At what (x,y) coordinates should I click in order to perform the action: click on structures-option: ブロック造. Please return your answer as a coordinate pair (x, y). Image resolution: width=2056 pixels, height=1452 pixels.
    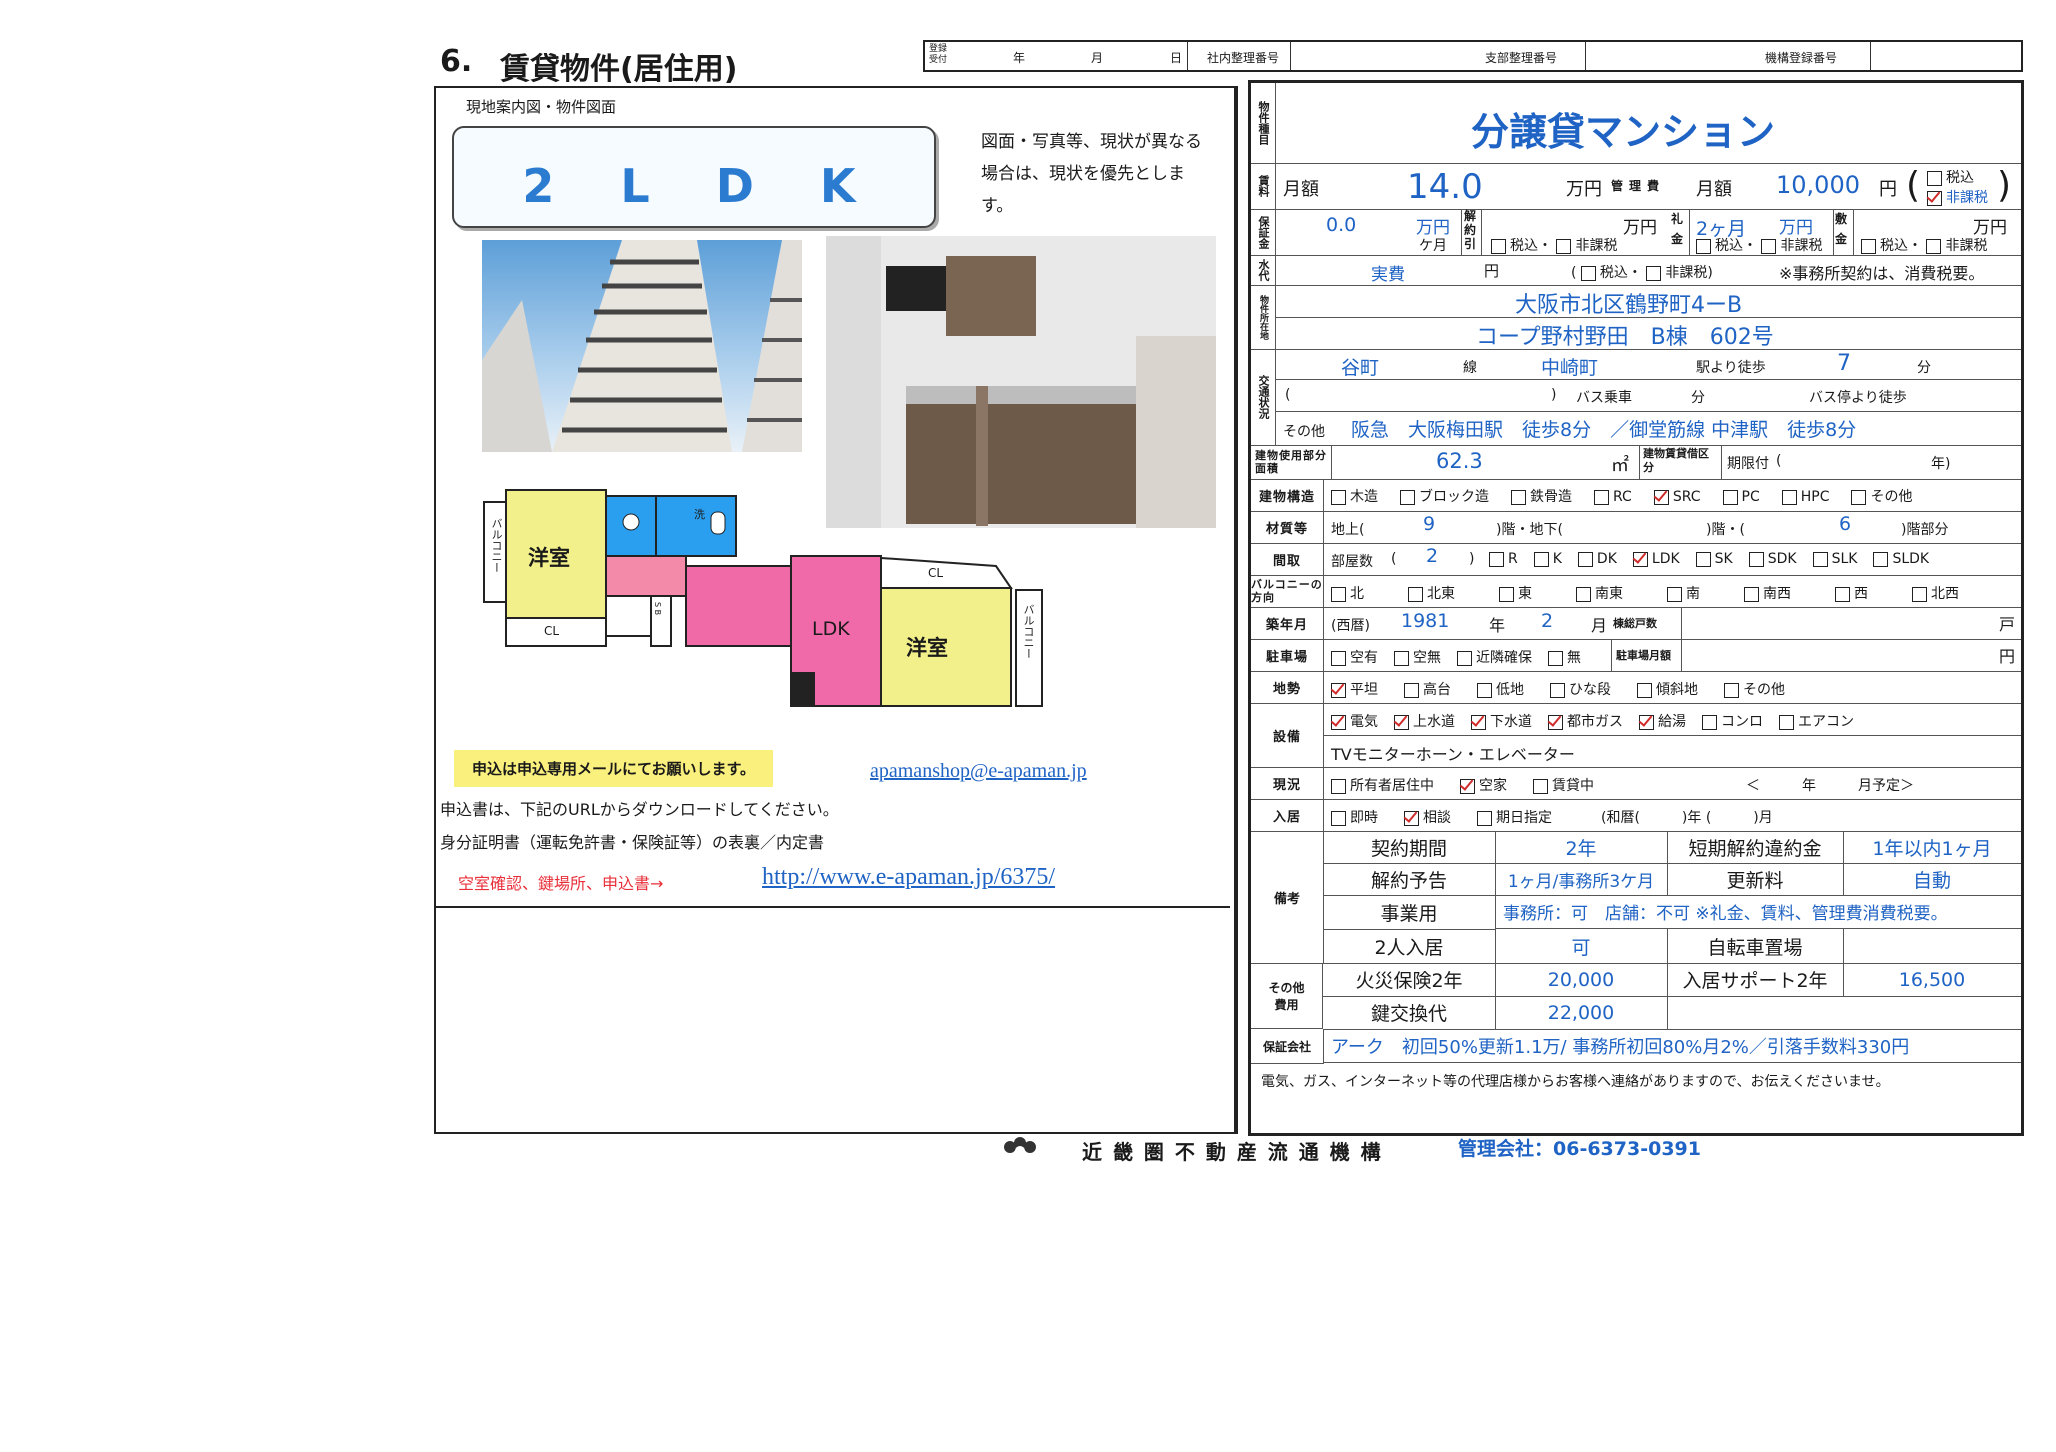
    Looking at the image, I should click on (1444, 497).